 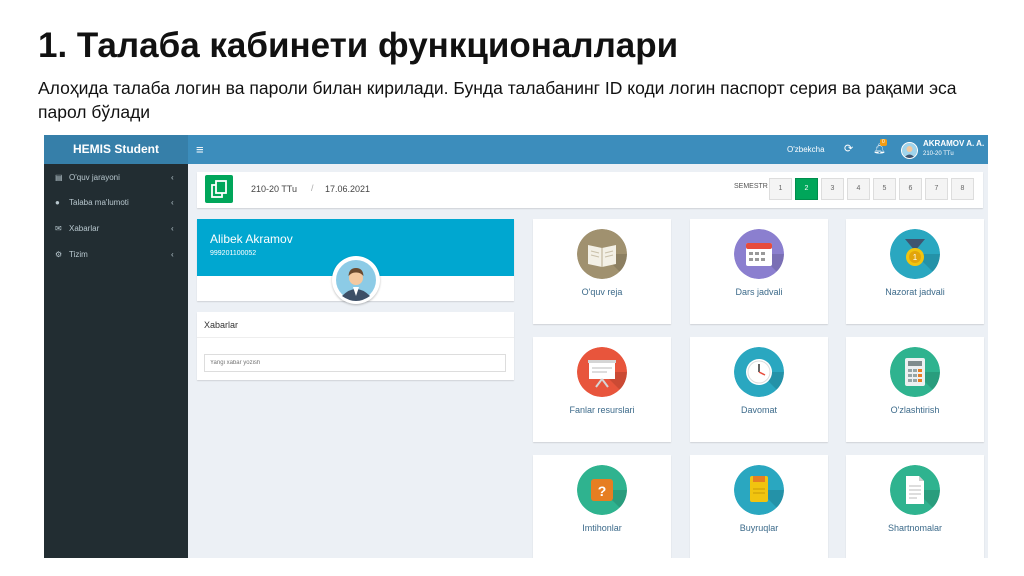 What do you see at coordinates (751, 186) in the screenshot?
I see `semester-label: SEMESTR` at bounding box center [751, 186].